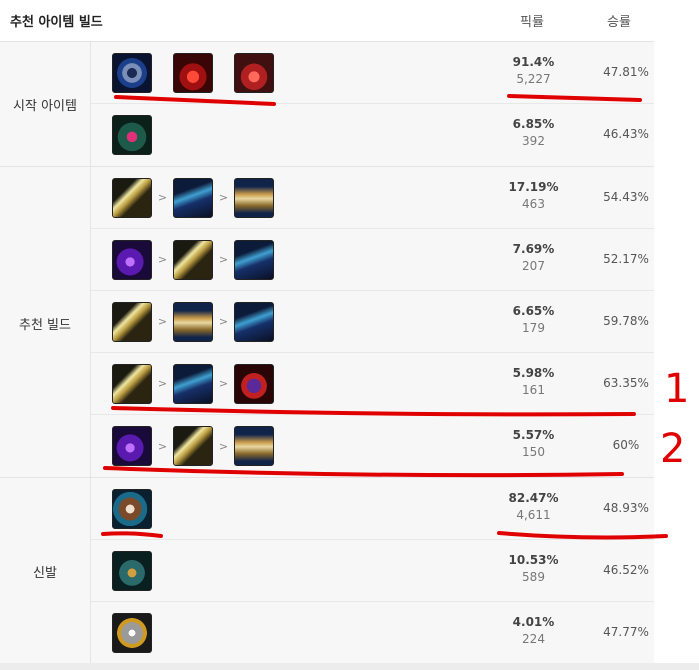 The width and height of the screenshot is (699, 670). I want to click on win-rate: 48.93%, so click(626, 508).